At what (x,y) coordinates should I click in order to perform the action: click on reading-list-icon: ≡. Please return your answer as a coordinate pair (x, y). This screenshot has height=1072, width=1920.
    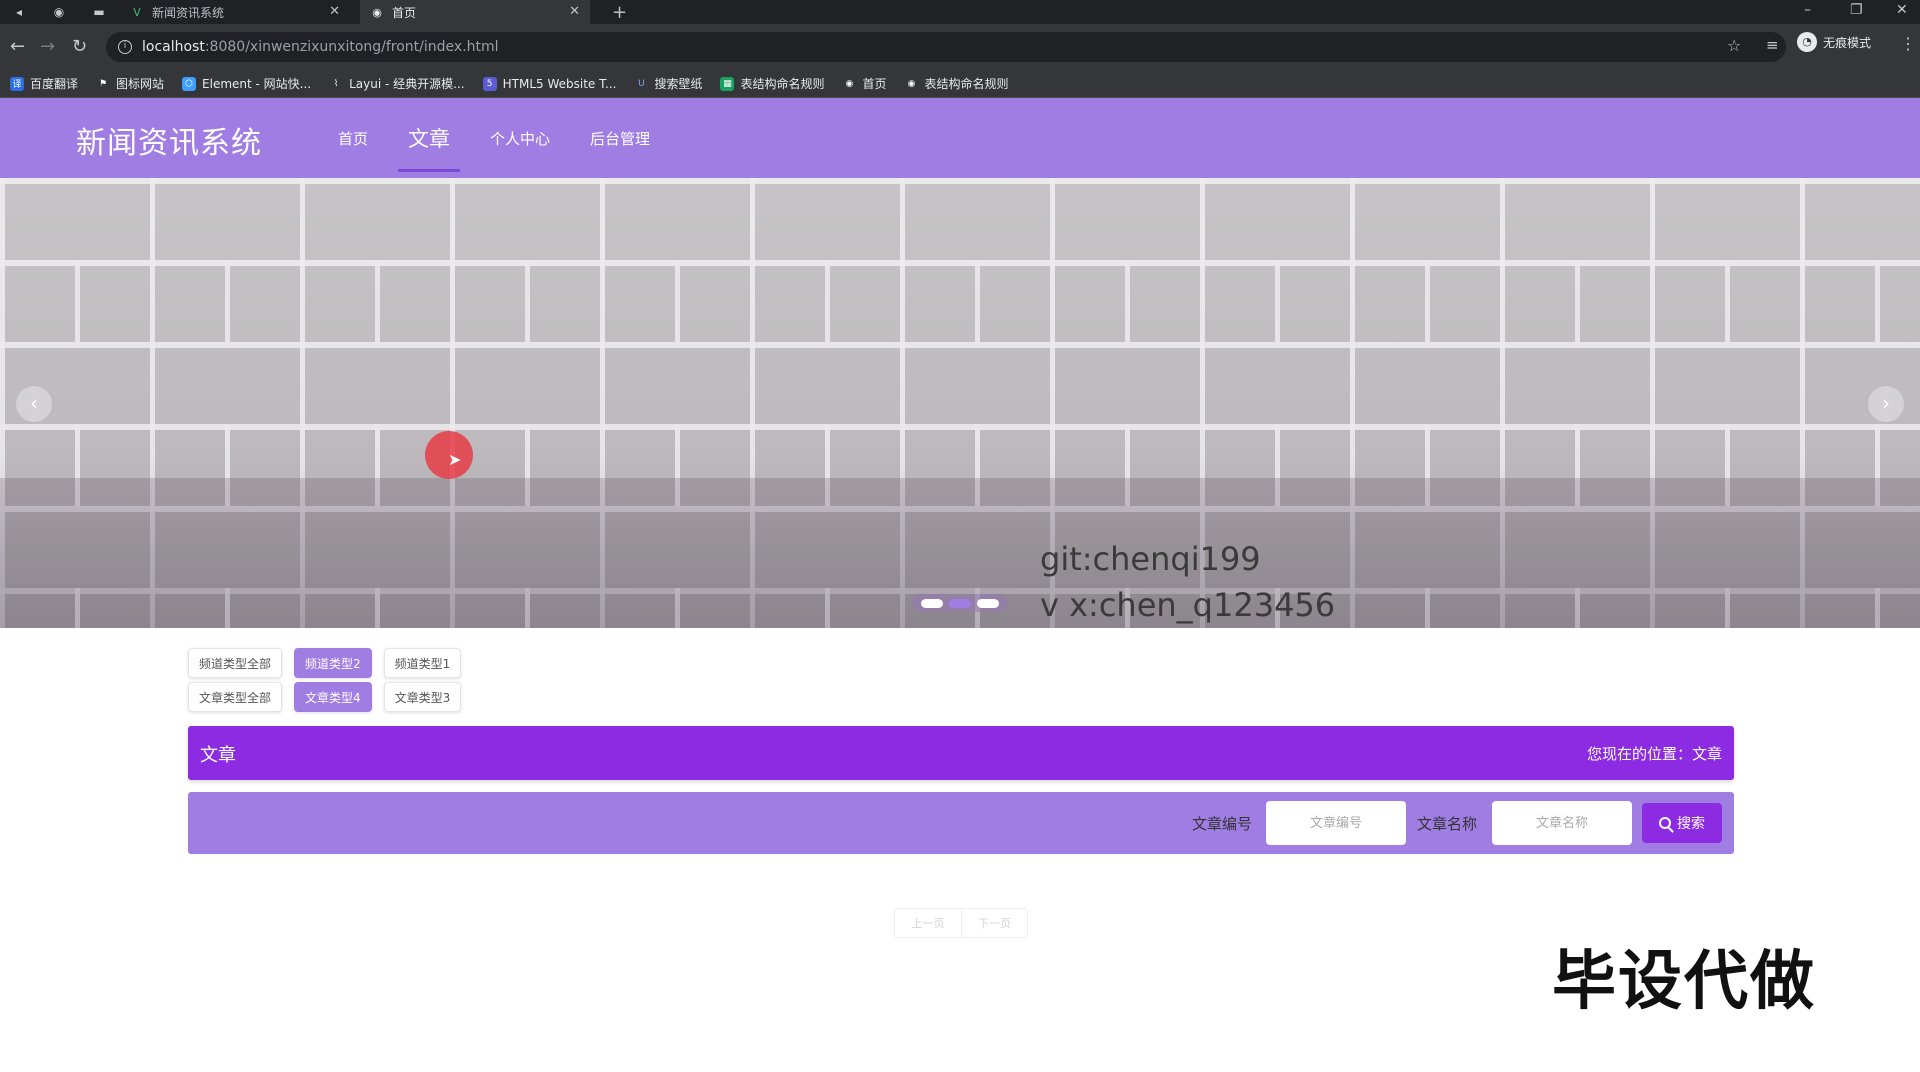
    Looking at the image, I should click on (1772, 45).